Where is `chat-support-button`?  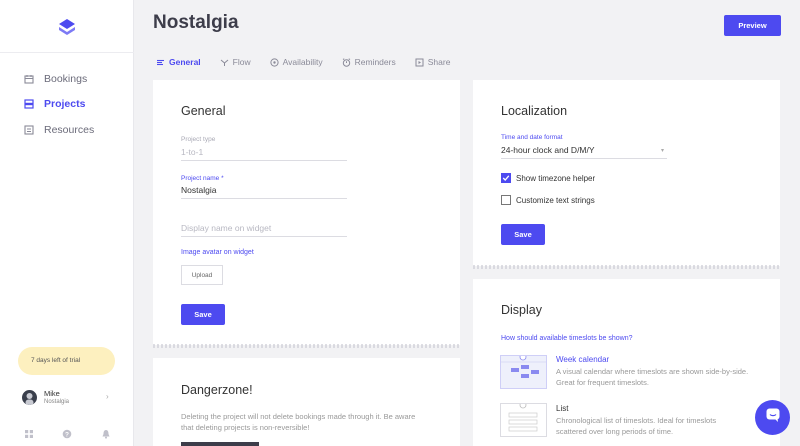 chat-support-button is located at coordinates (772, 417).